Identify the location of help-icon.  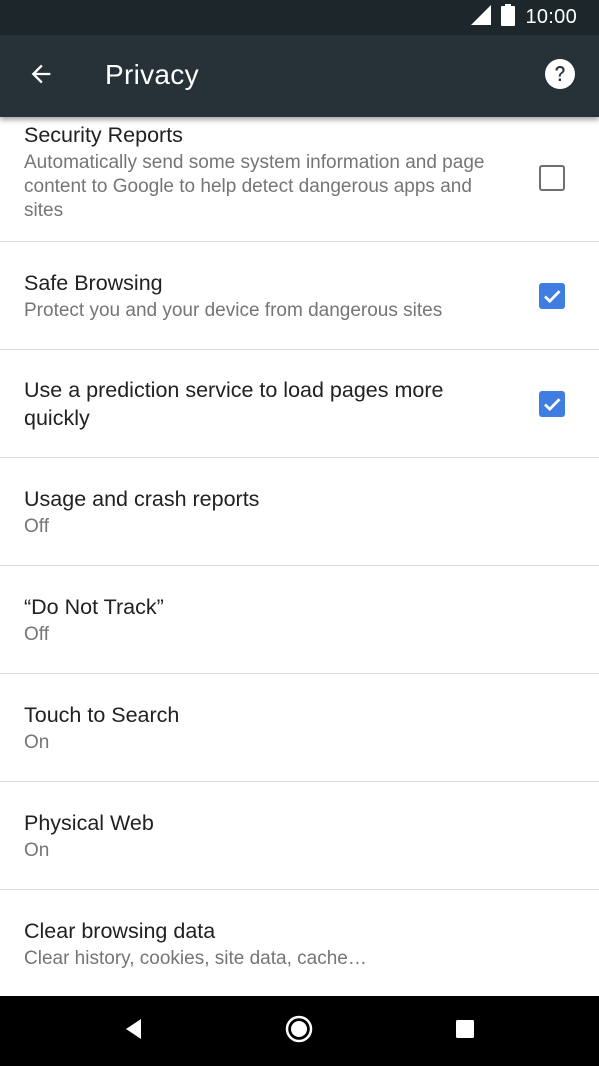
(560, 76).